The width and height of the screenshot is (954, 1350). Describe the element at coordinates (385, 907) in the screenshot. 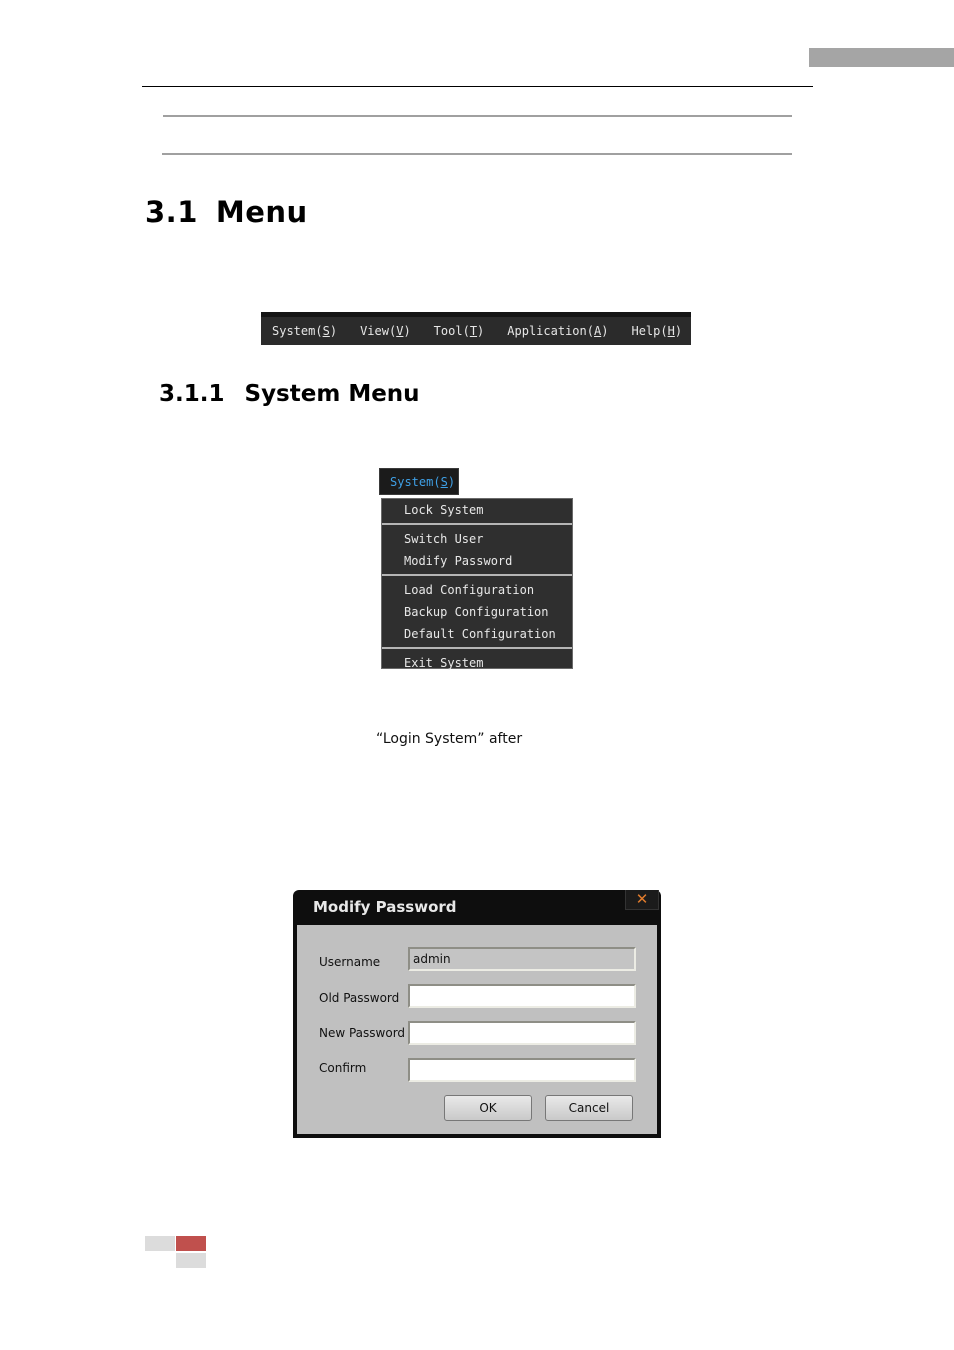

I see `dialog-title: Modify Password` at that location.